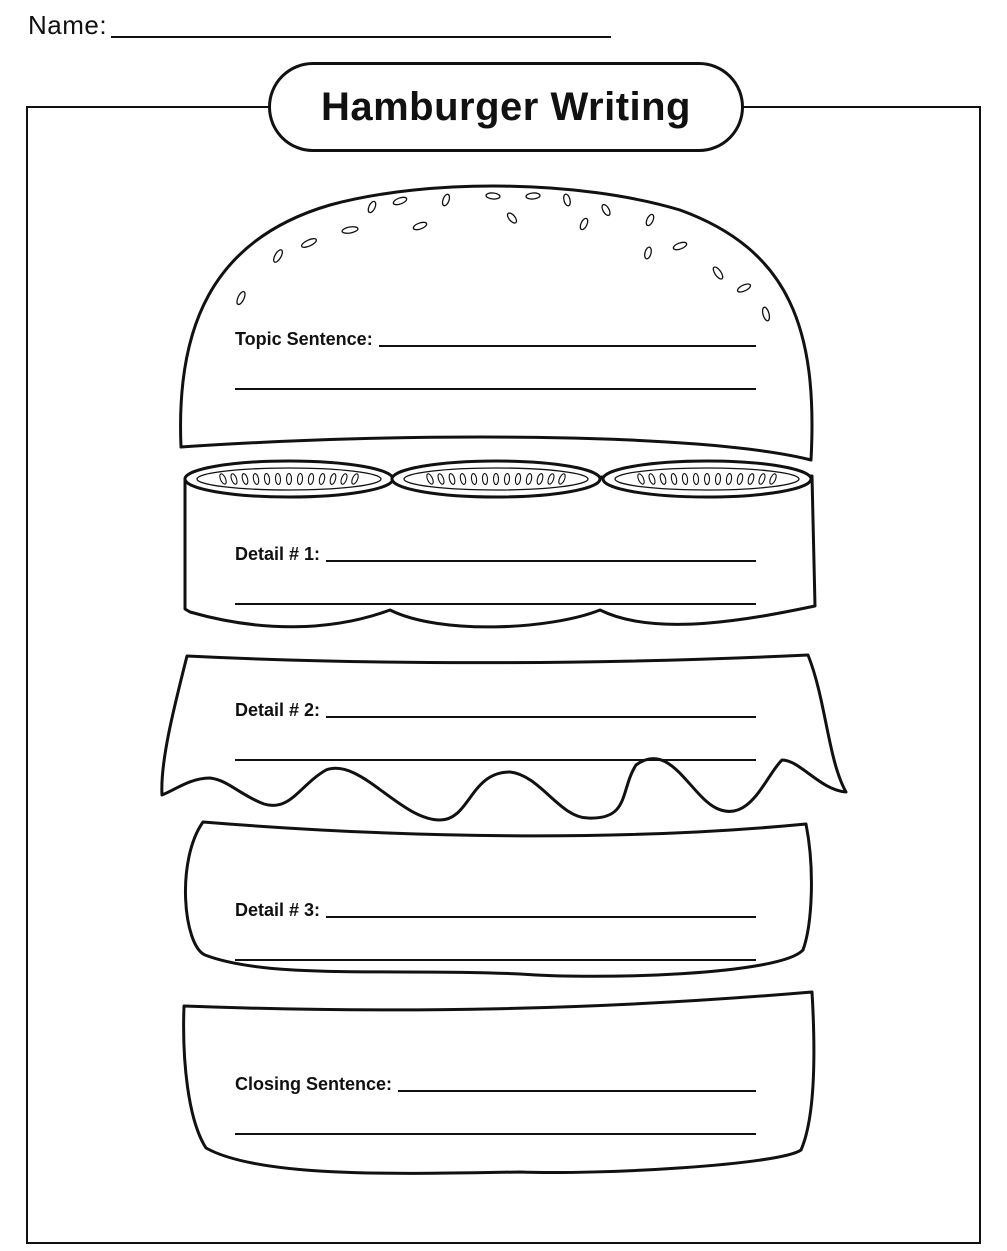 The image size is (1007, 1251). Describe the element at coordinates (278, 710) in the screenshot. I see `detail-2-label: Detail # 2:` at that location.